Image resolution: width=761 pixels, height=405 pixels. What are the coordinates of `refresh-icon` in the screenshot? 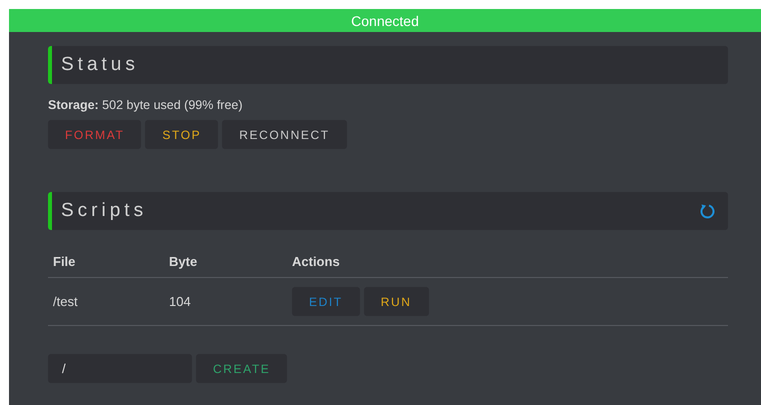 It's located at (707, 211).